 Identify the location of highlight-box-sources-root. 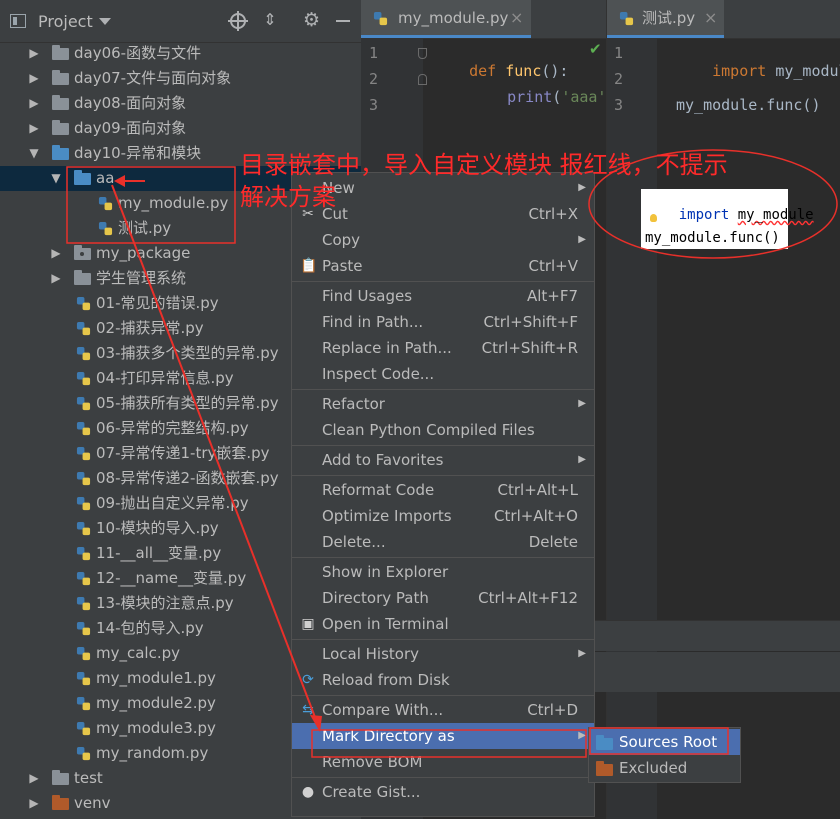
(659, 741).